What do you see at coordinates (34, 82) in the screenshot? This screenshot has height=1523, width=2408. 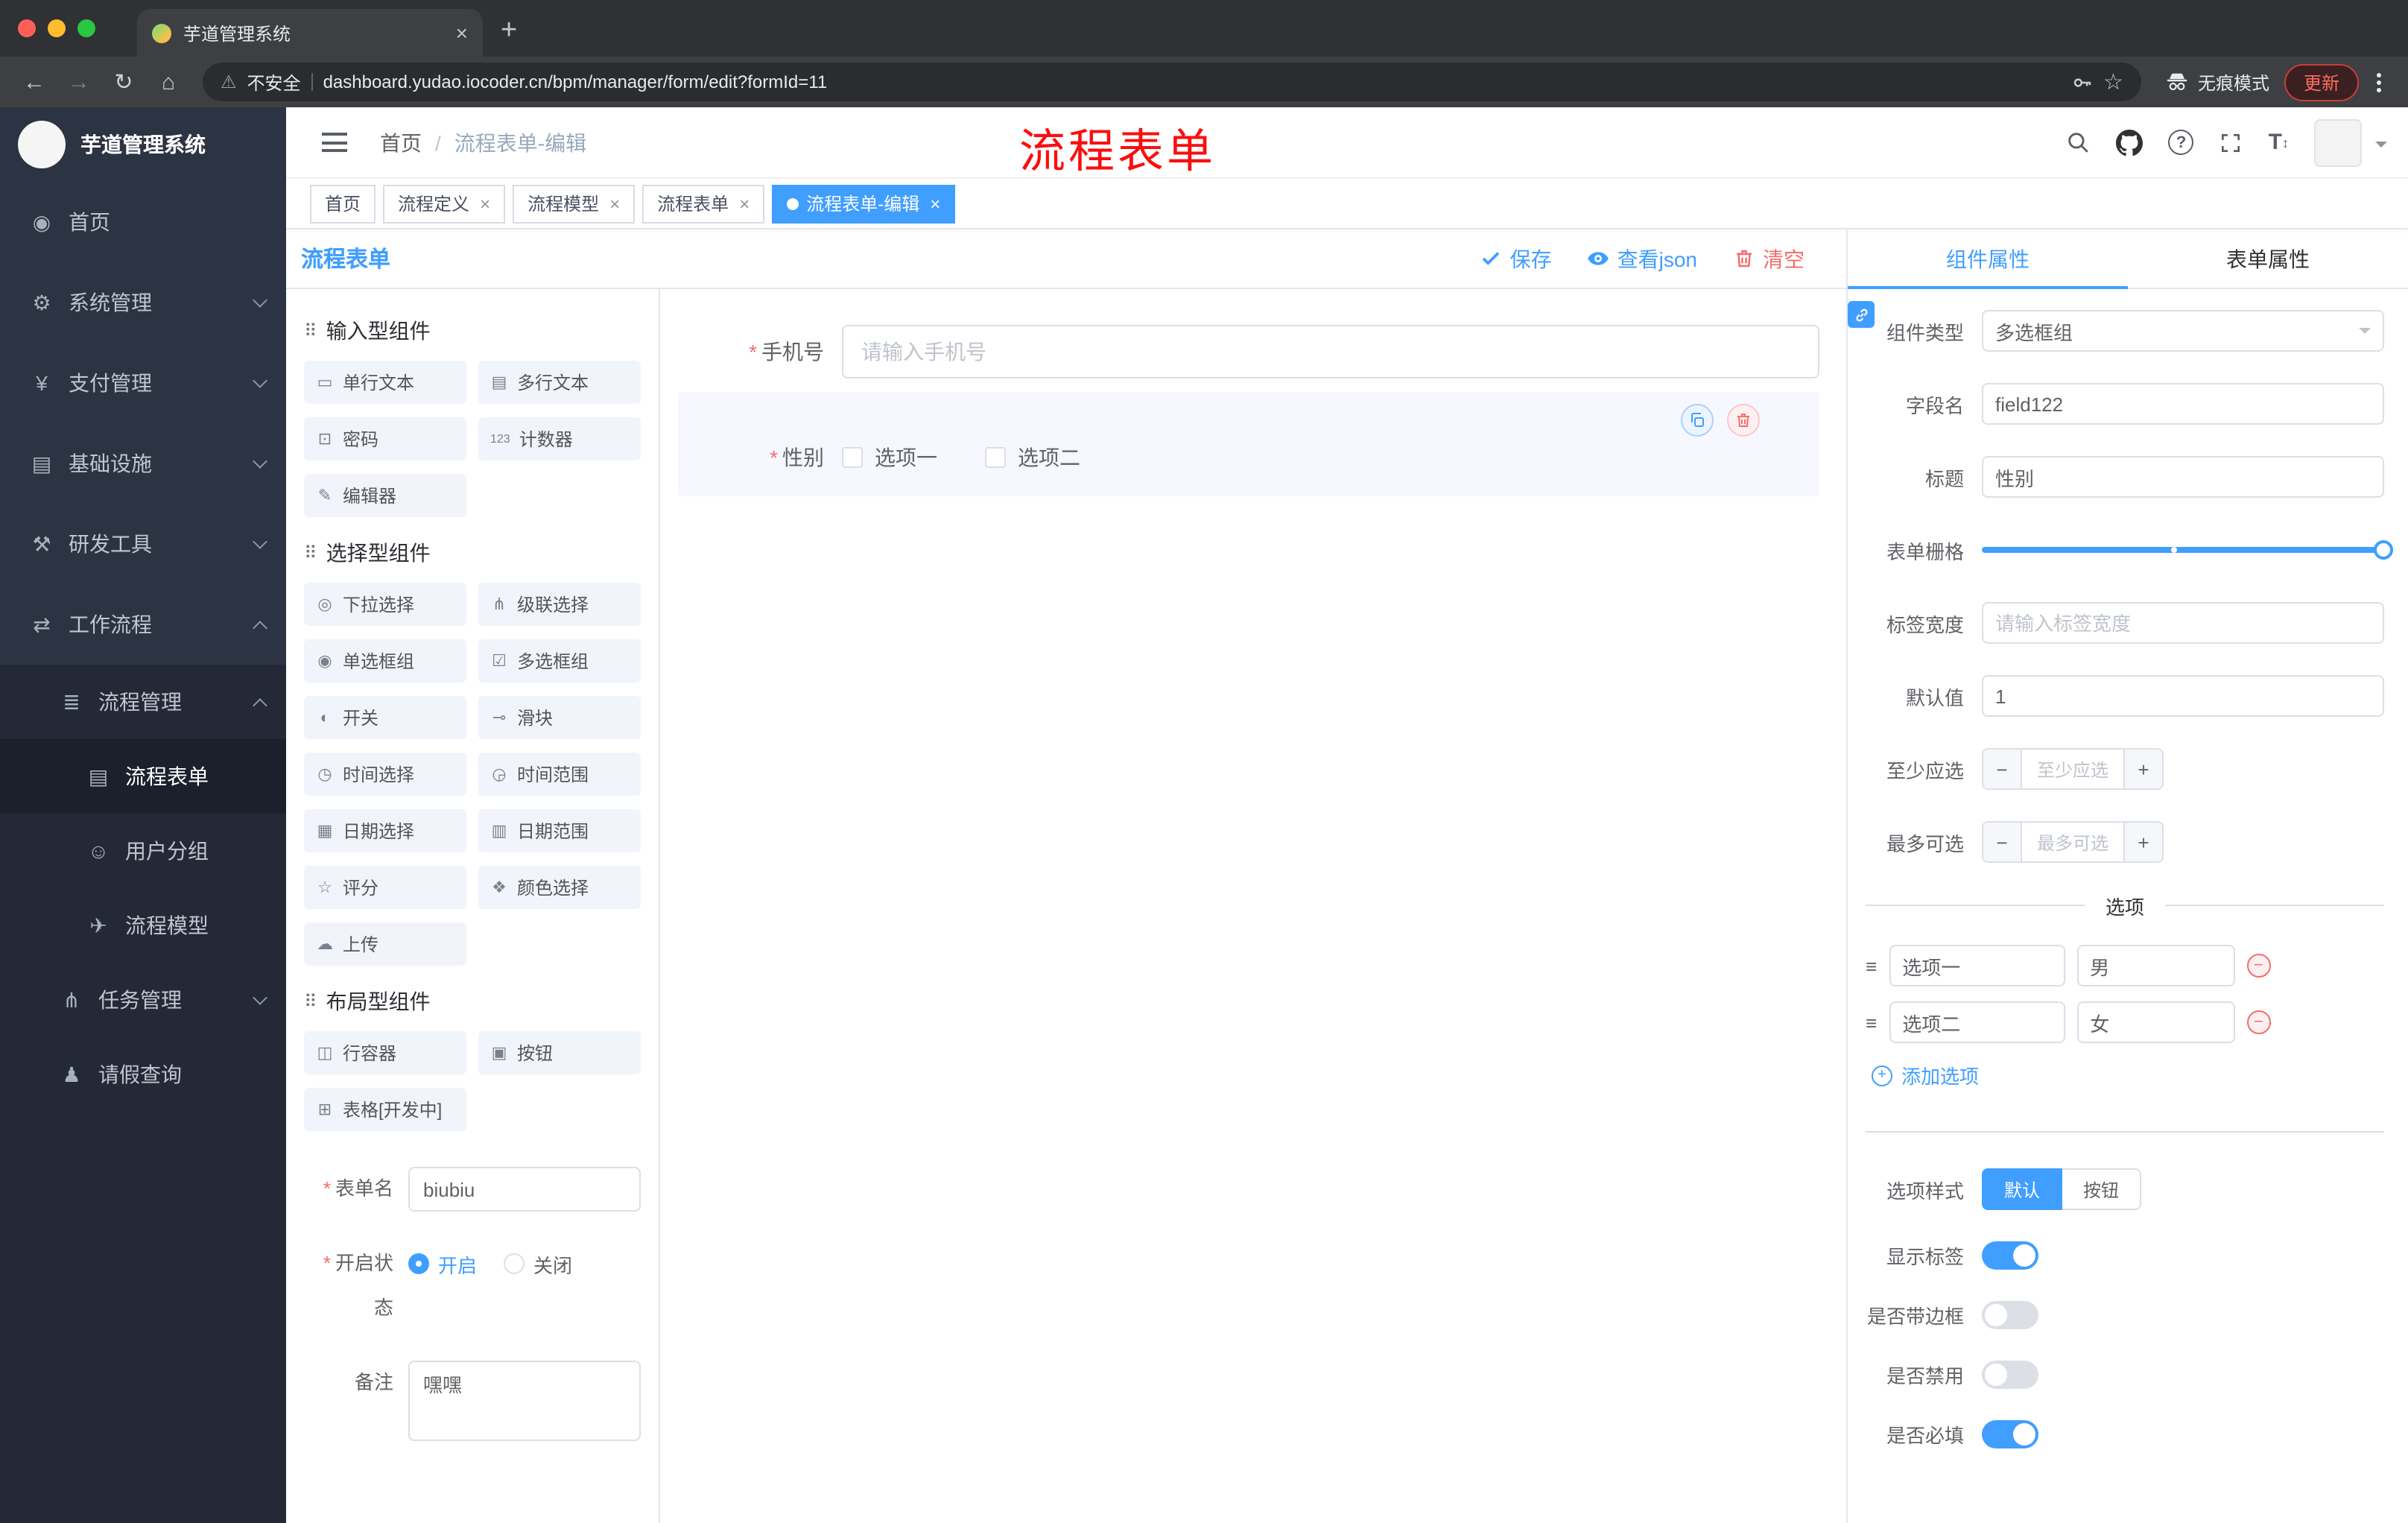 I see `back-icon: ←` at bounding box center [34, 82].